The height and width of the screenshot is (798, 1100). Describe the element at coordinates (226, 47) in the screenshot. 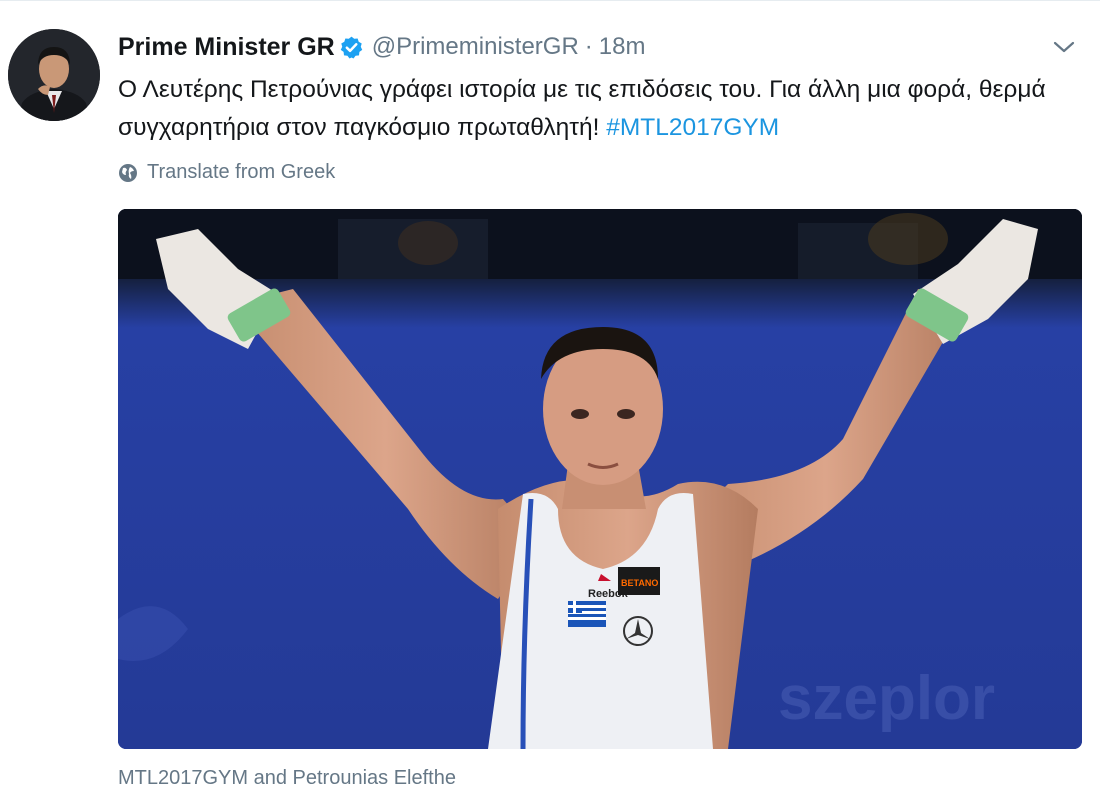

I see `display-name: Prime Minister GR` at that location.